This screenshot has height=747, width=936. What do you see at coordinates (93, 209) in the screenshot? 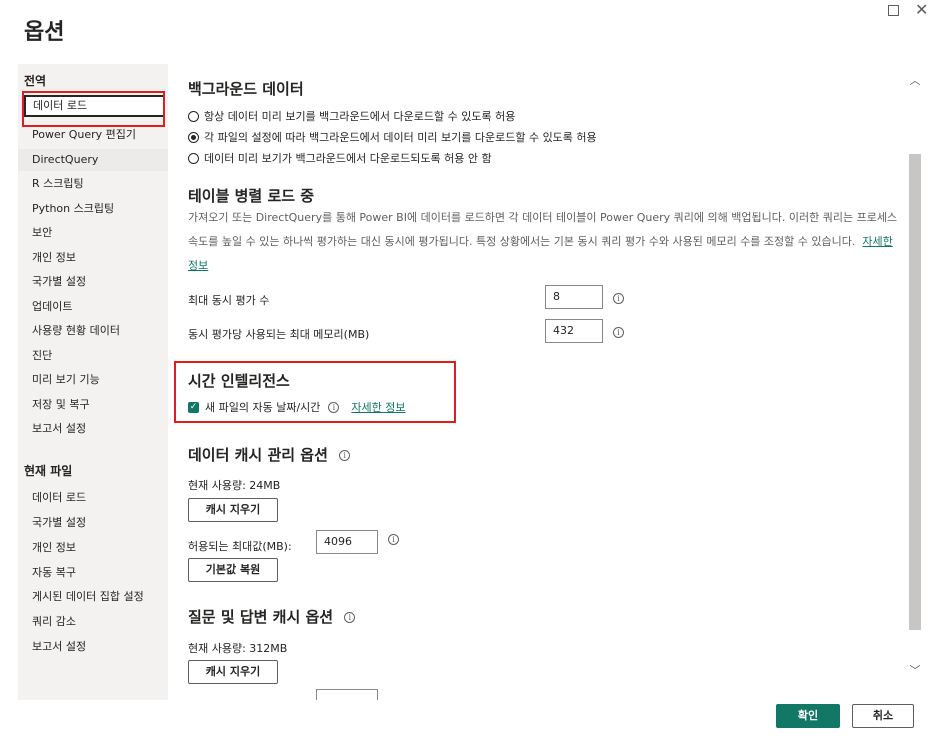
I see `sidebar-item-python-scripting: Python 스크립팅` at bounding box center [93, 209].